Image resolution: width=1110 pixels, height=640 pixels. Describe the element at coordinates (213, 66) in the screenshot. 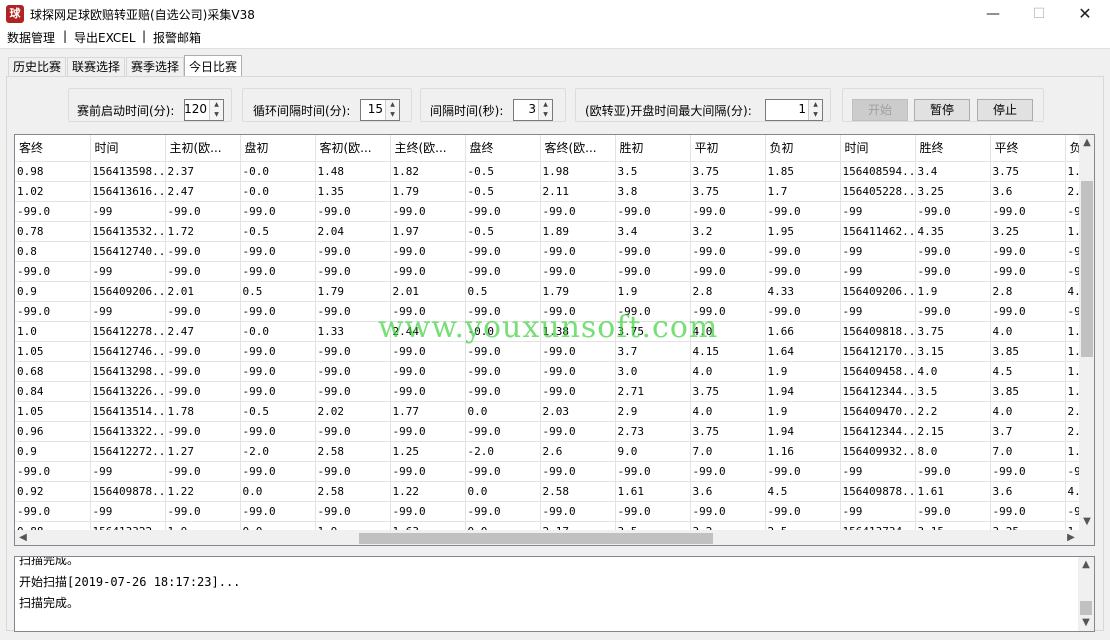

I see `tab-today-matches: 今日比赛` at that location.